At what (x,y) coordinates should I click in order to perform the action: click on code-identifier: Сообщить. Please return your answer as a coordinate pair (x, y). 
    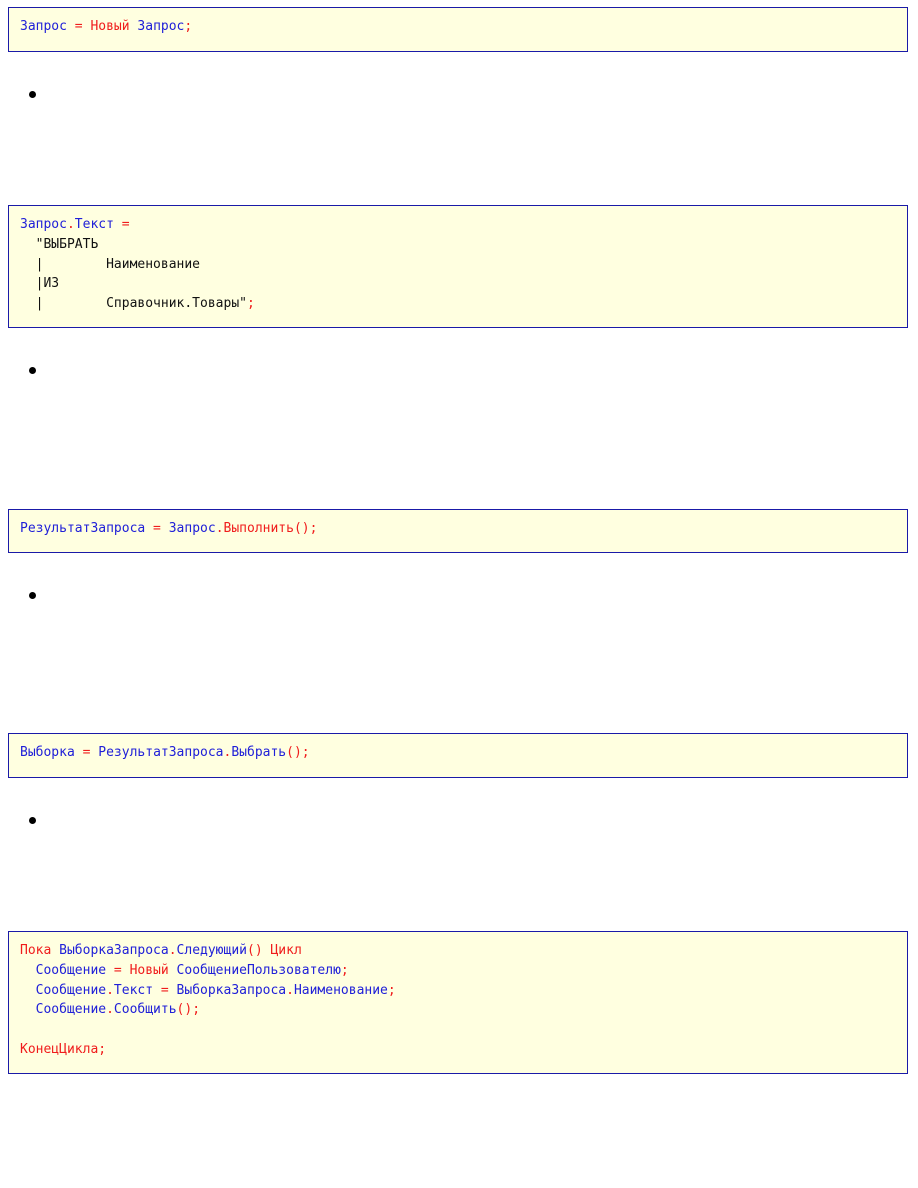
    Looking at the image, I should click on (145, 1010).